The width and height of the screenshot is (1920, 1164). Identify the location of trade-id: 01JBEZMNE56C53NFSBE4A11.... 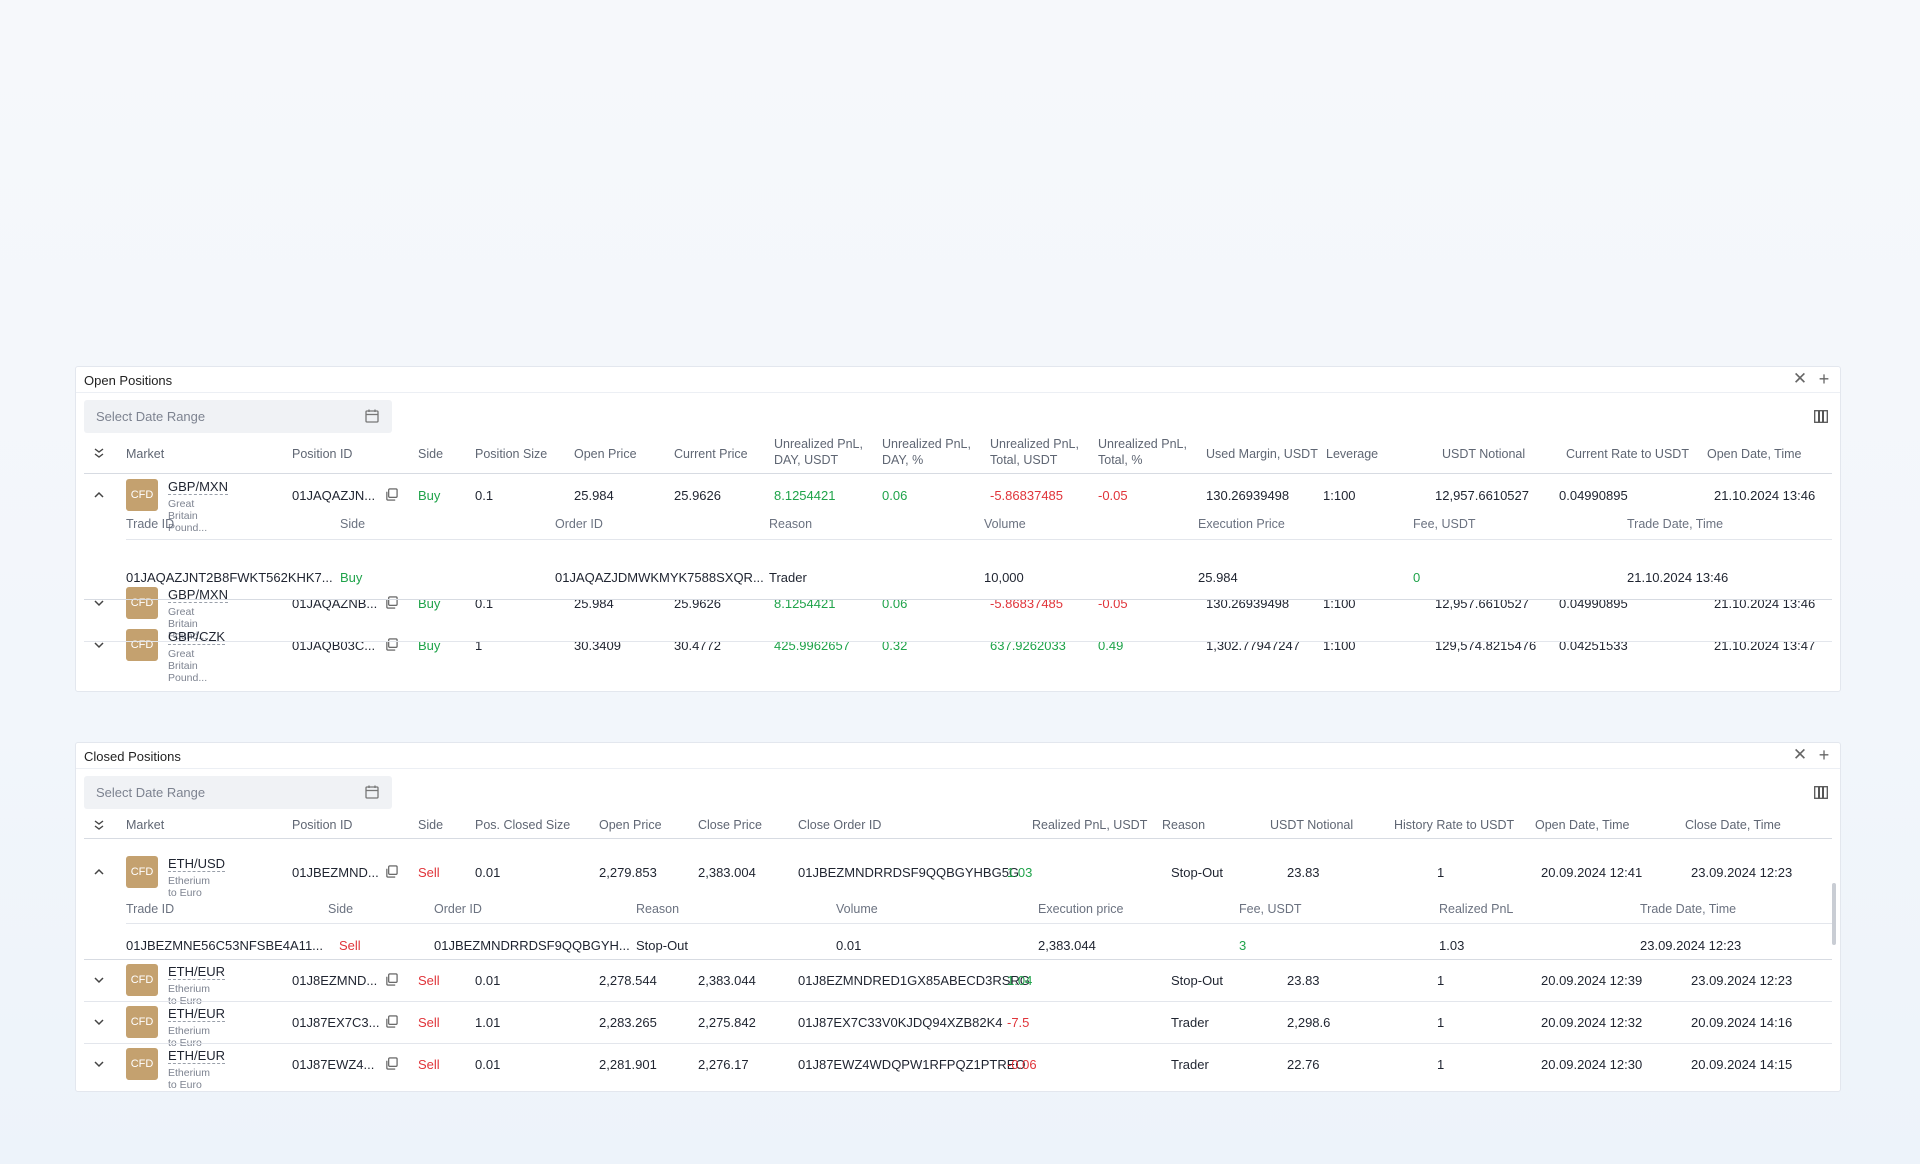
(225, 945).